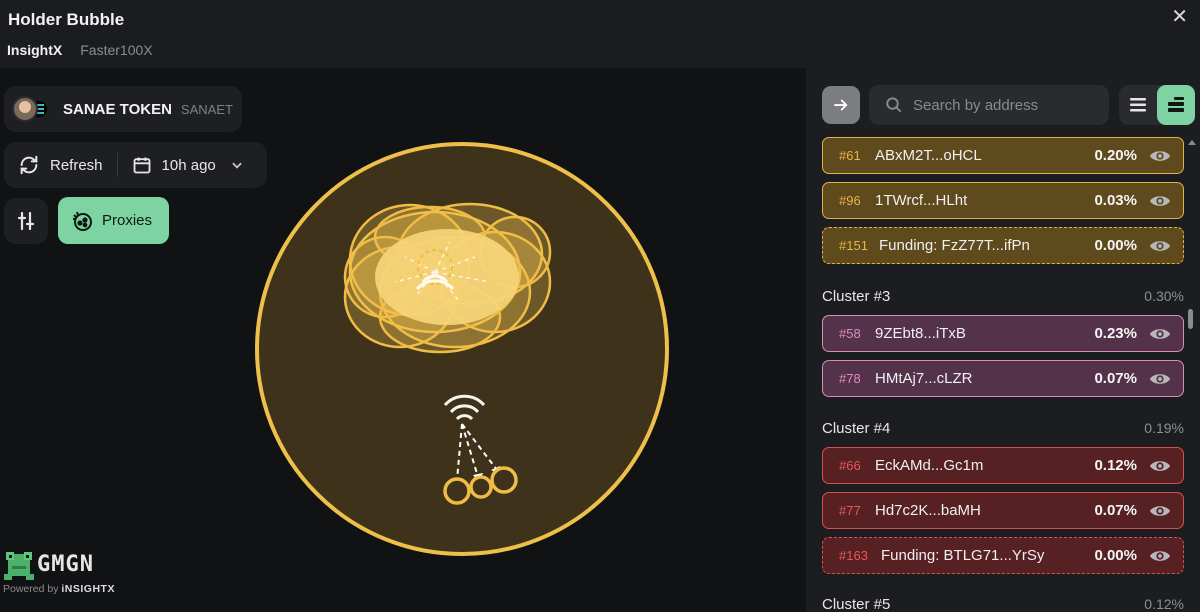 The height and width of the screenshot is (612, 1200). What do you see at coordinates (1003, 604) in the screenshot?
I see `cluster-header: Cluster #5 0.12%` at bounding box center [1003, 604].